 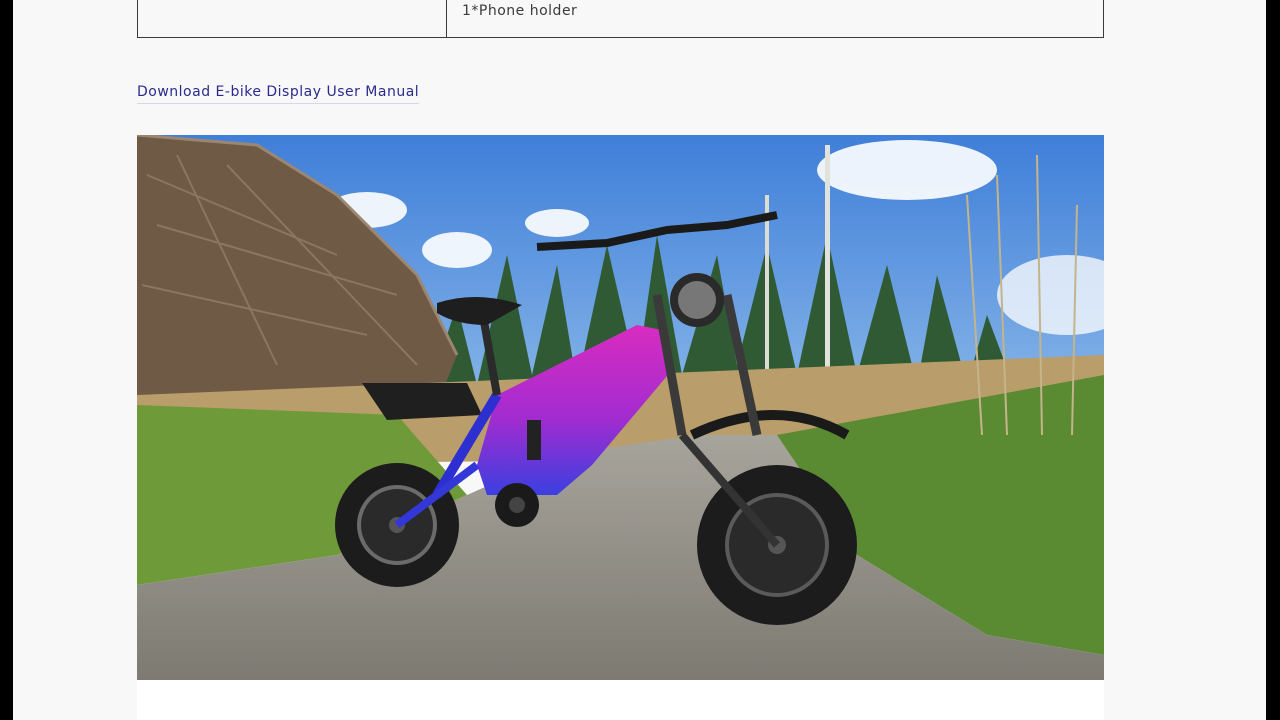 I want to click on spec-cell-label, so click(x=292, y=18).